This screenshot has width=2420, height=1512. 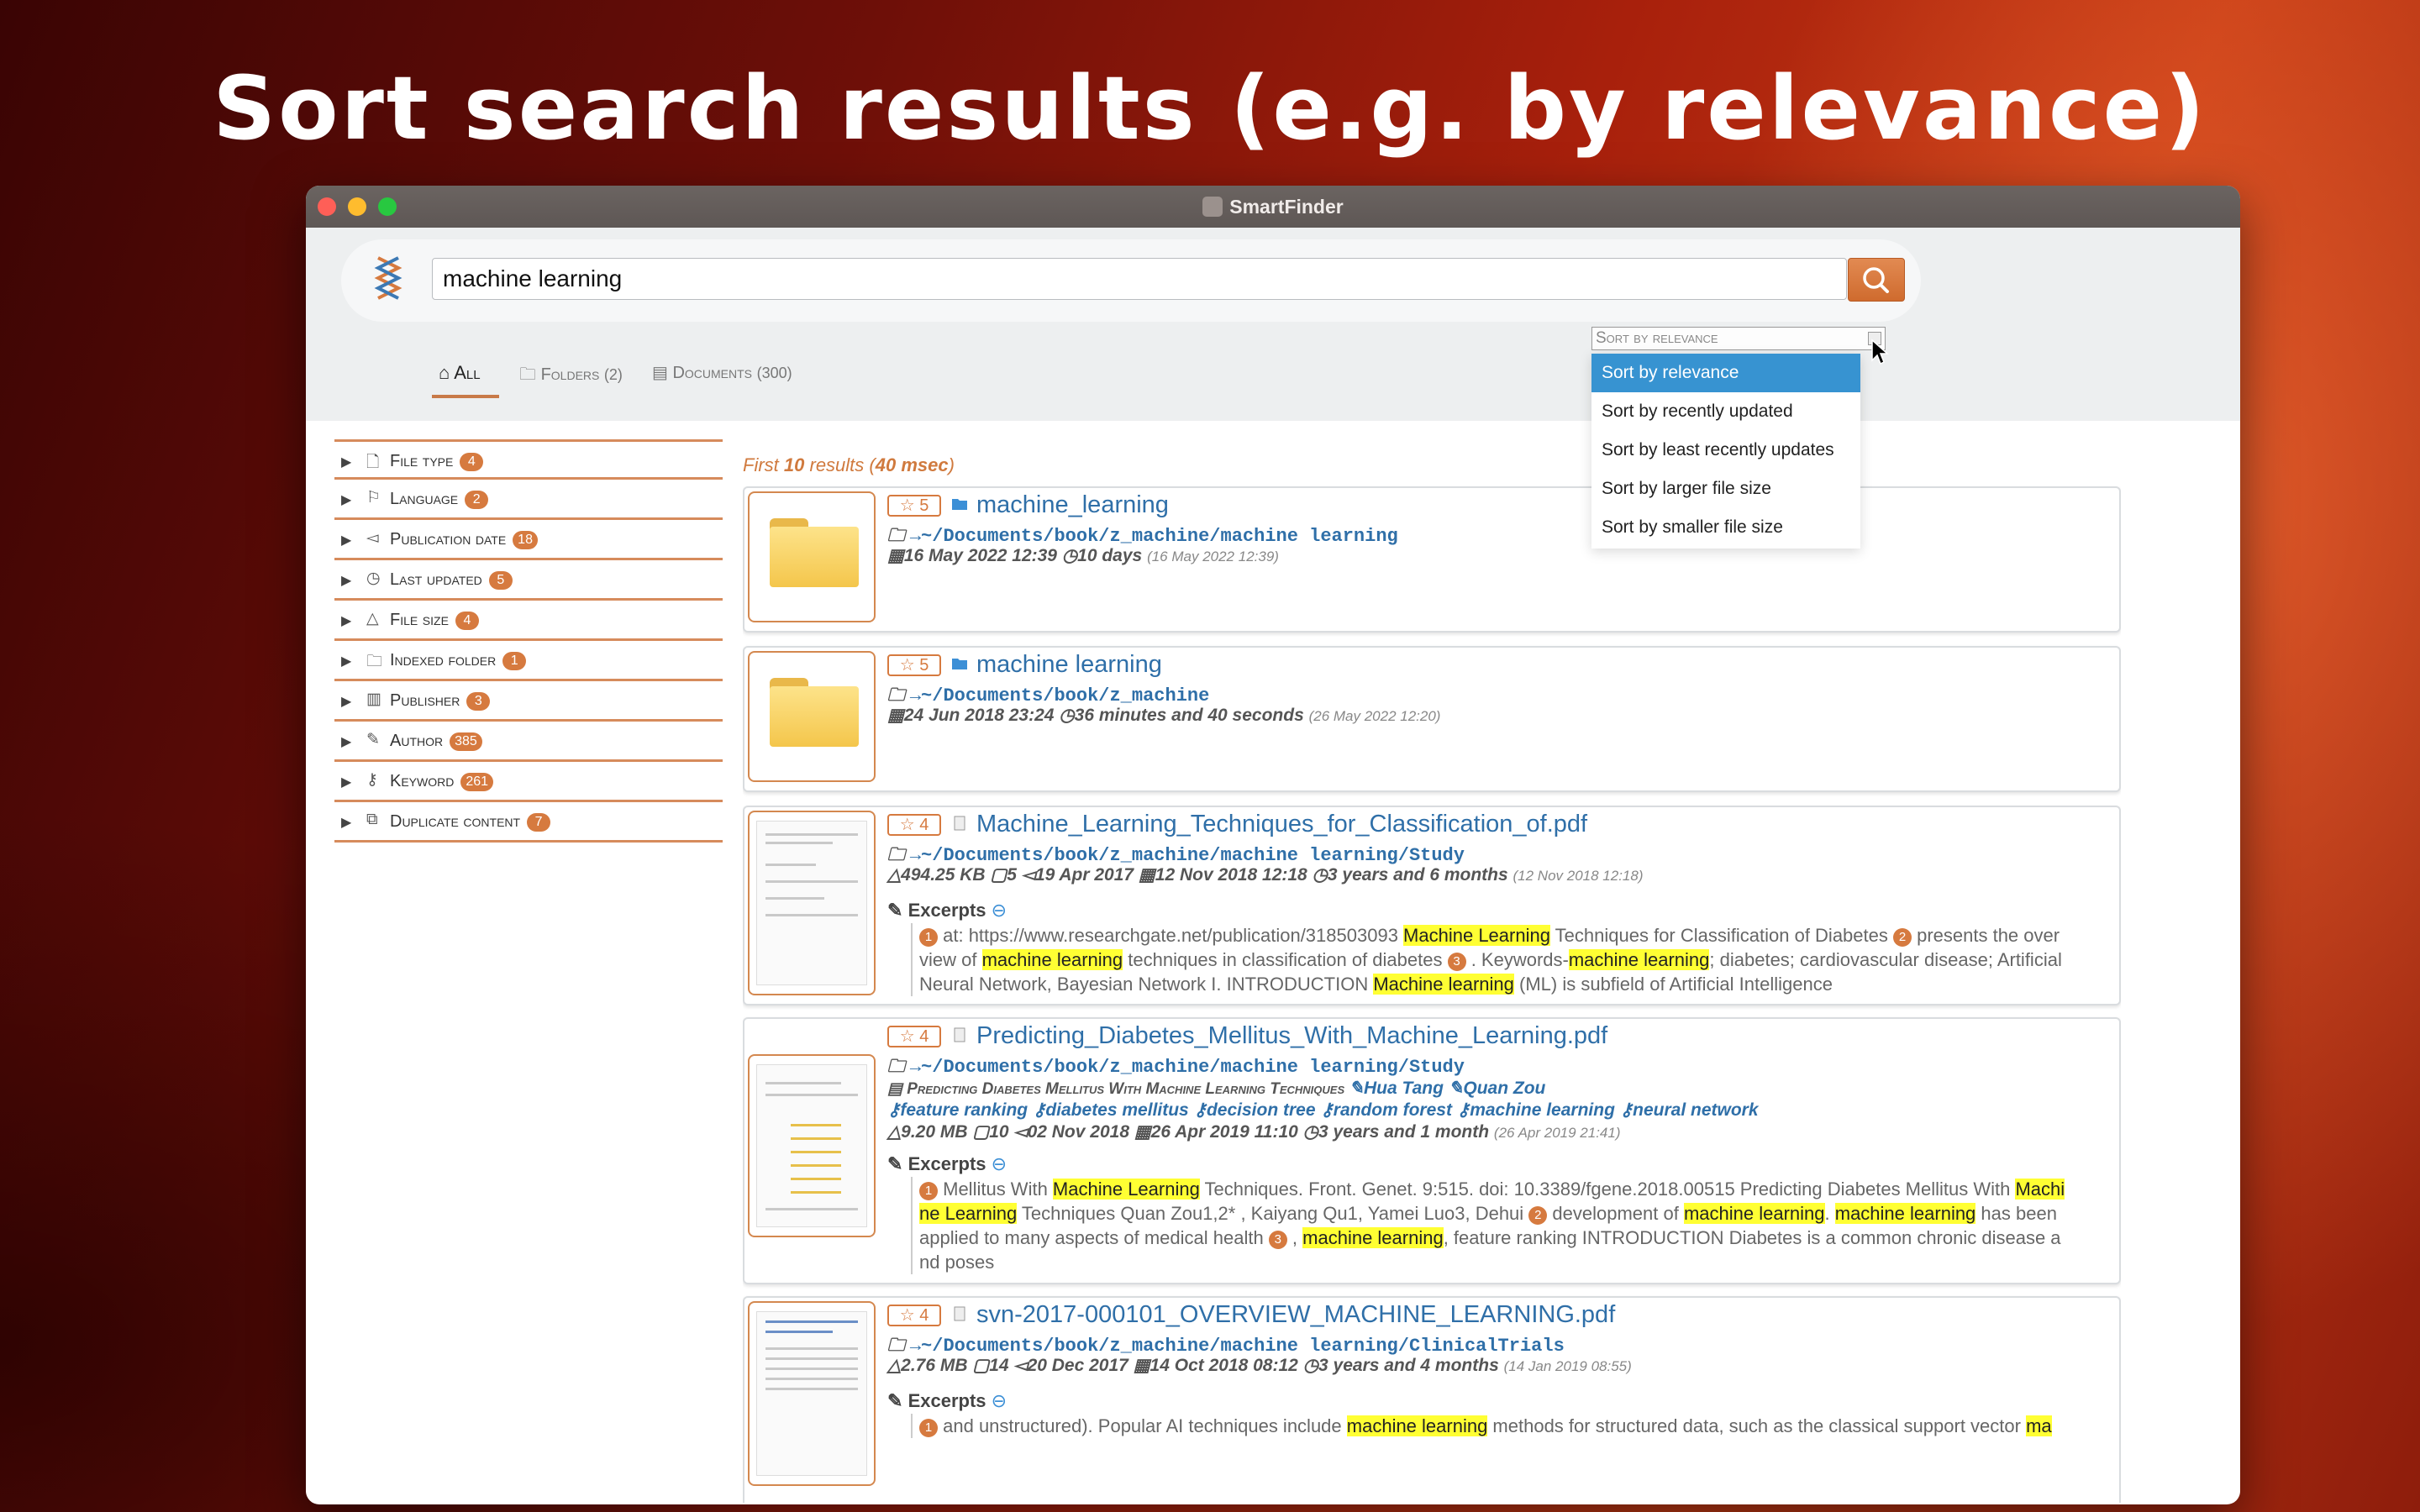 What do you see at coordinates (1639, 959) in the screenshot?
I see `highlight: machine learning` at bounding box center [1639, 959].